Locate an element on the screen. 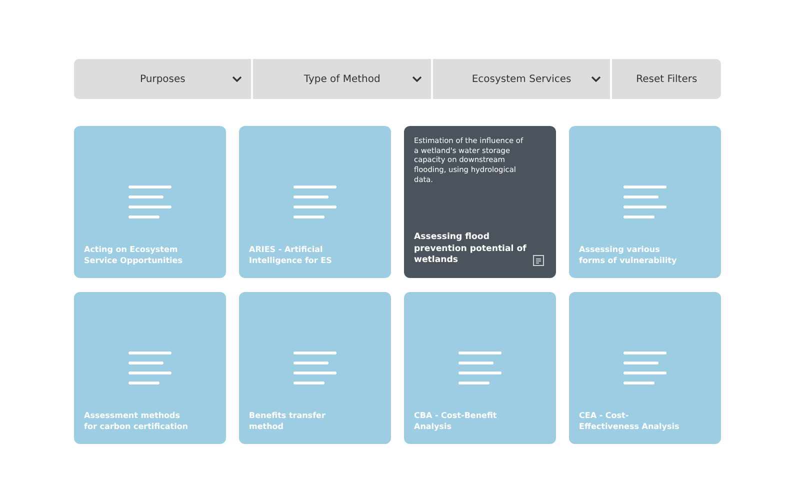 Image resolution: width=800 pixels, height=500 pixels. reset-filters-button: Reset Filters is located at coordinates (666, 79).